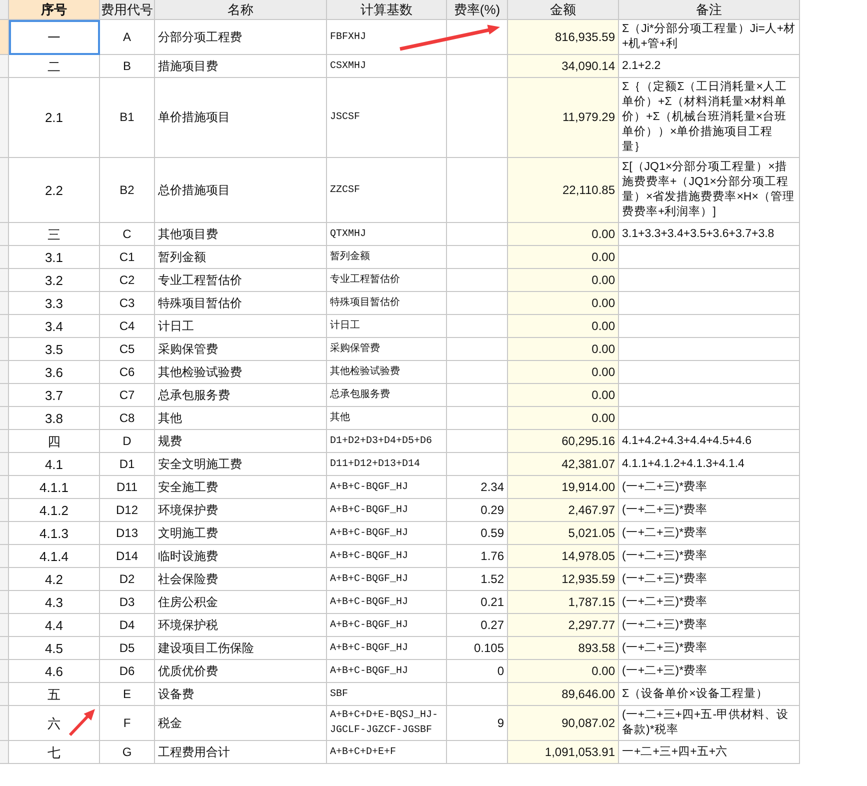 Image resolution: width=867 pixels, height=786 pixels. What do you see at coordinates (54, 10) in the screenshot?
I see `column-header: 序号` at bounding box center [54, 10].